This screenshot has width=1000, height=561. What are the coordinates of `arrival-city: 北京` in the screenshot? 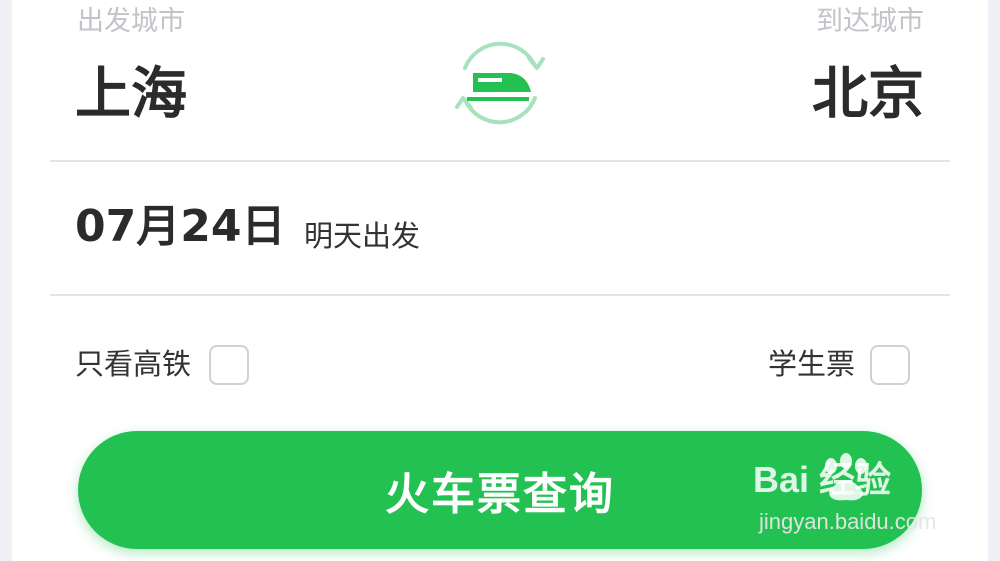 It's located at (868, 95).